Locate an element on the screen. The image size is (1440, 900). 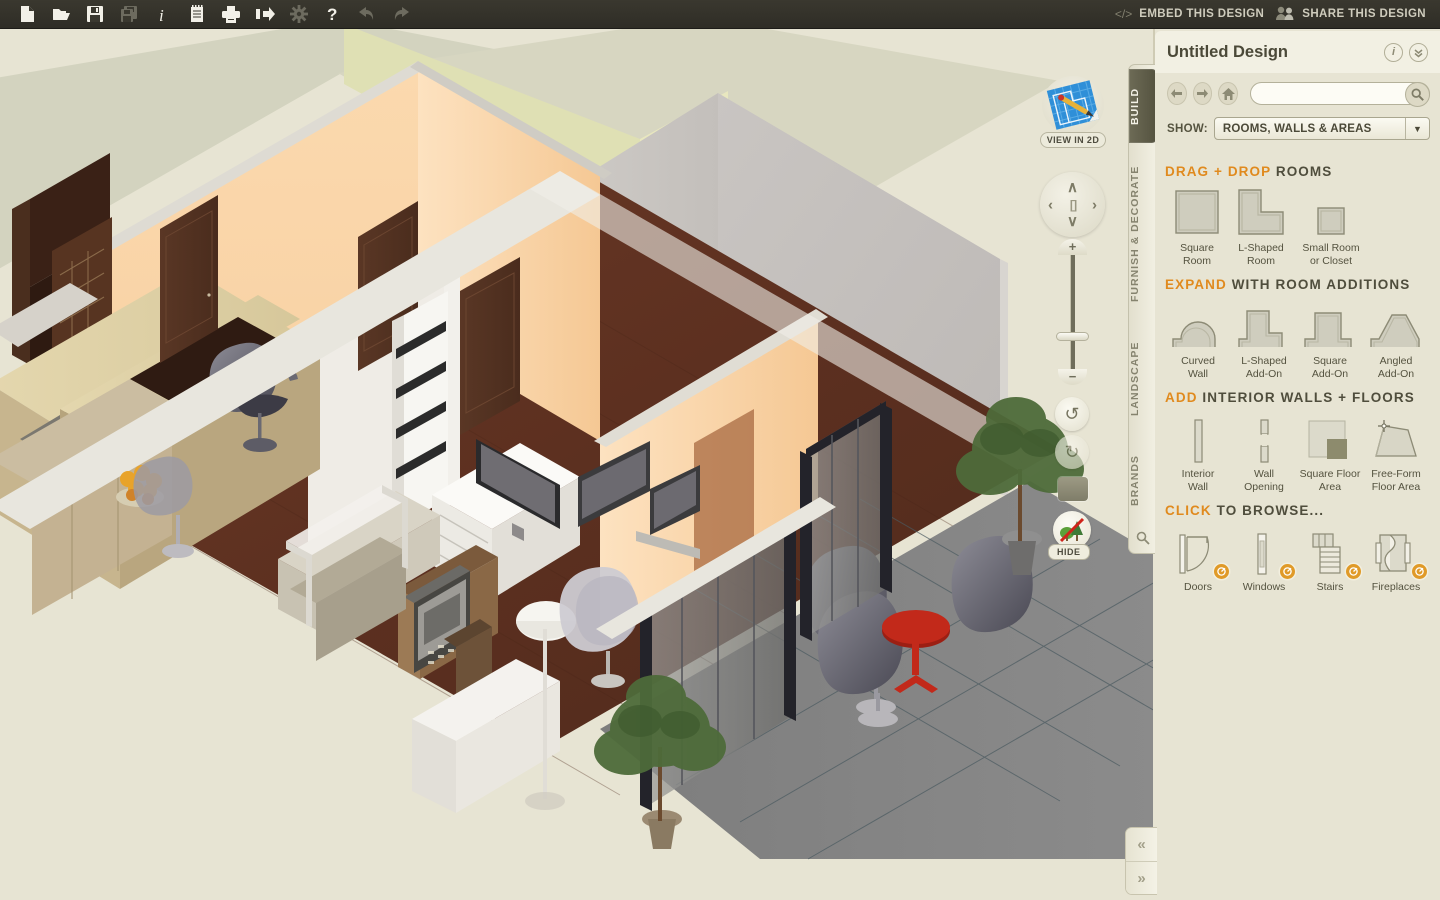
item-angled-add-on: Angled Add-On is located at coordinates (1396, 339).